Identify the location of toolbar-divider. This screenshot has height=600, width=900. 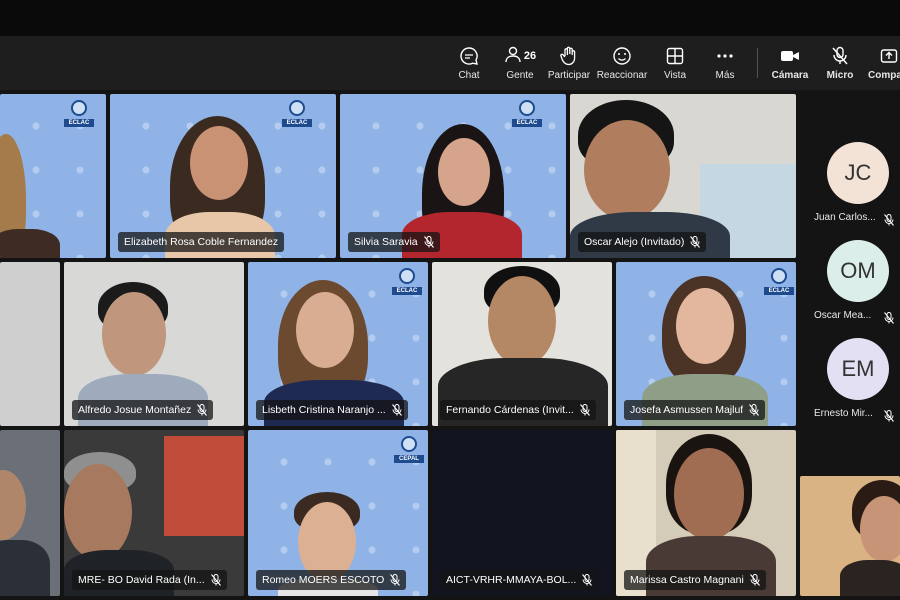
(757, 63).